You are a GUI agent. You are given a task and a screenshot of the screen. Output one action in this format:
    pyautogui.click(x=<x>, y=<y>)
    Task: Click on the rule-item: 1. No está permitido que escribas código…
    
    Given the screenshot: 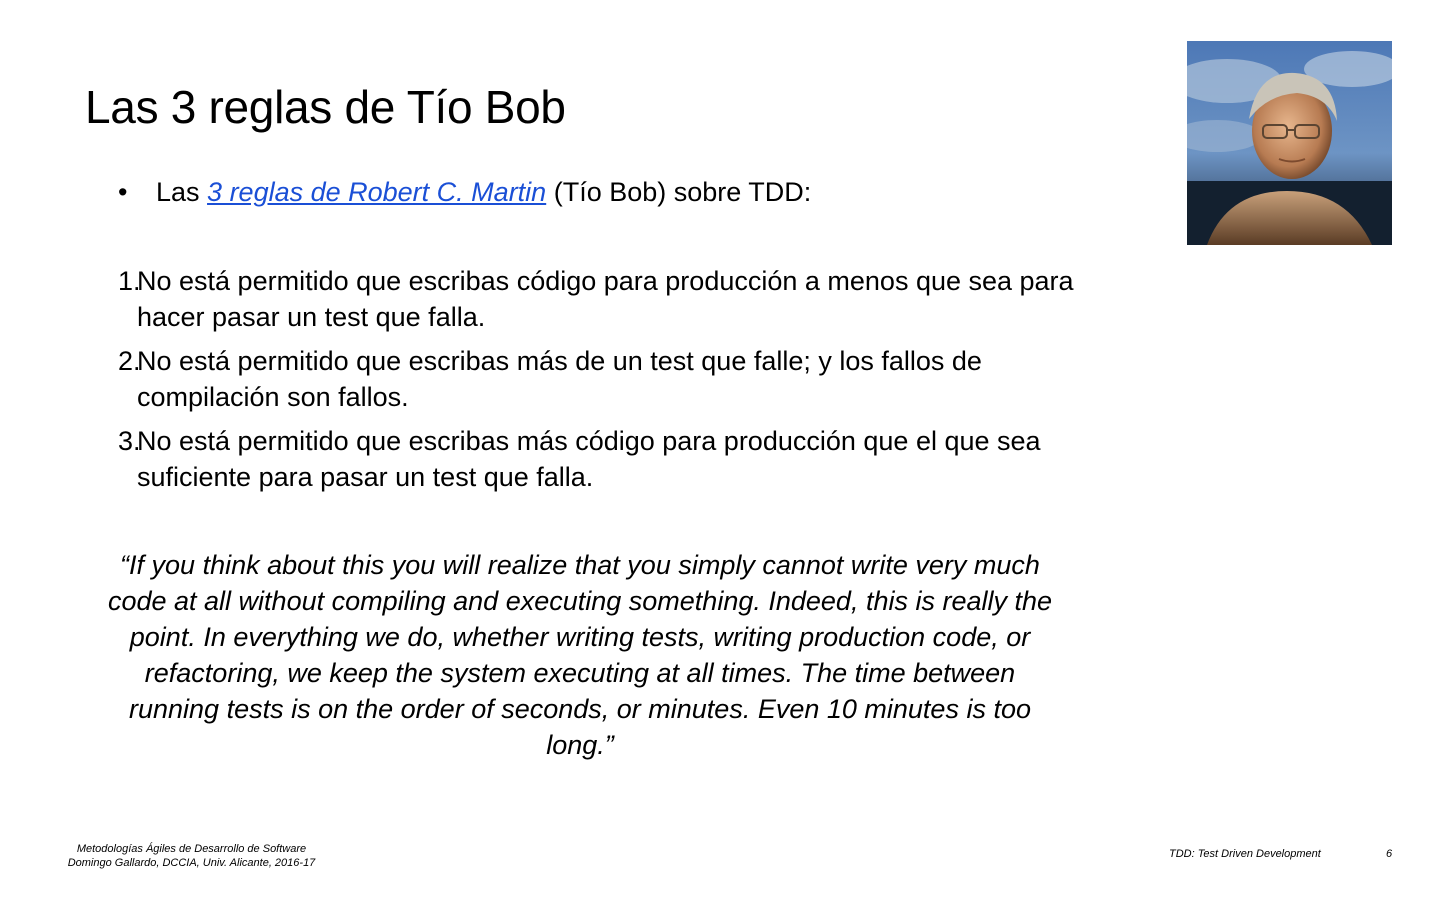 What is the action you would take?
    pyautogui.click(x=598, y=299)
    